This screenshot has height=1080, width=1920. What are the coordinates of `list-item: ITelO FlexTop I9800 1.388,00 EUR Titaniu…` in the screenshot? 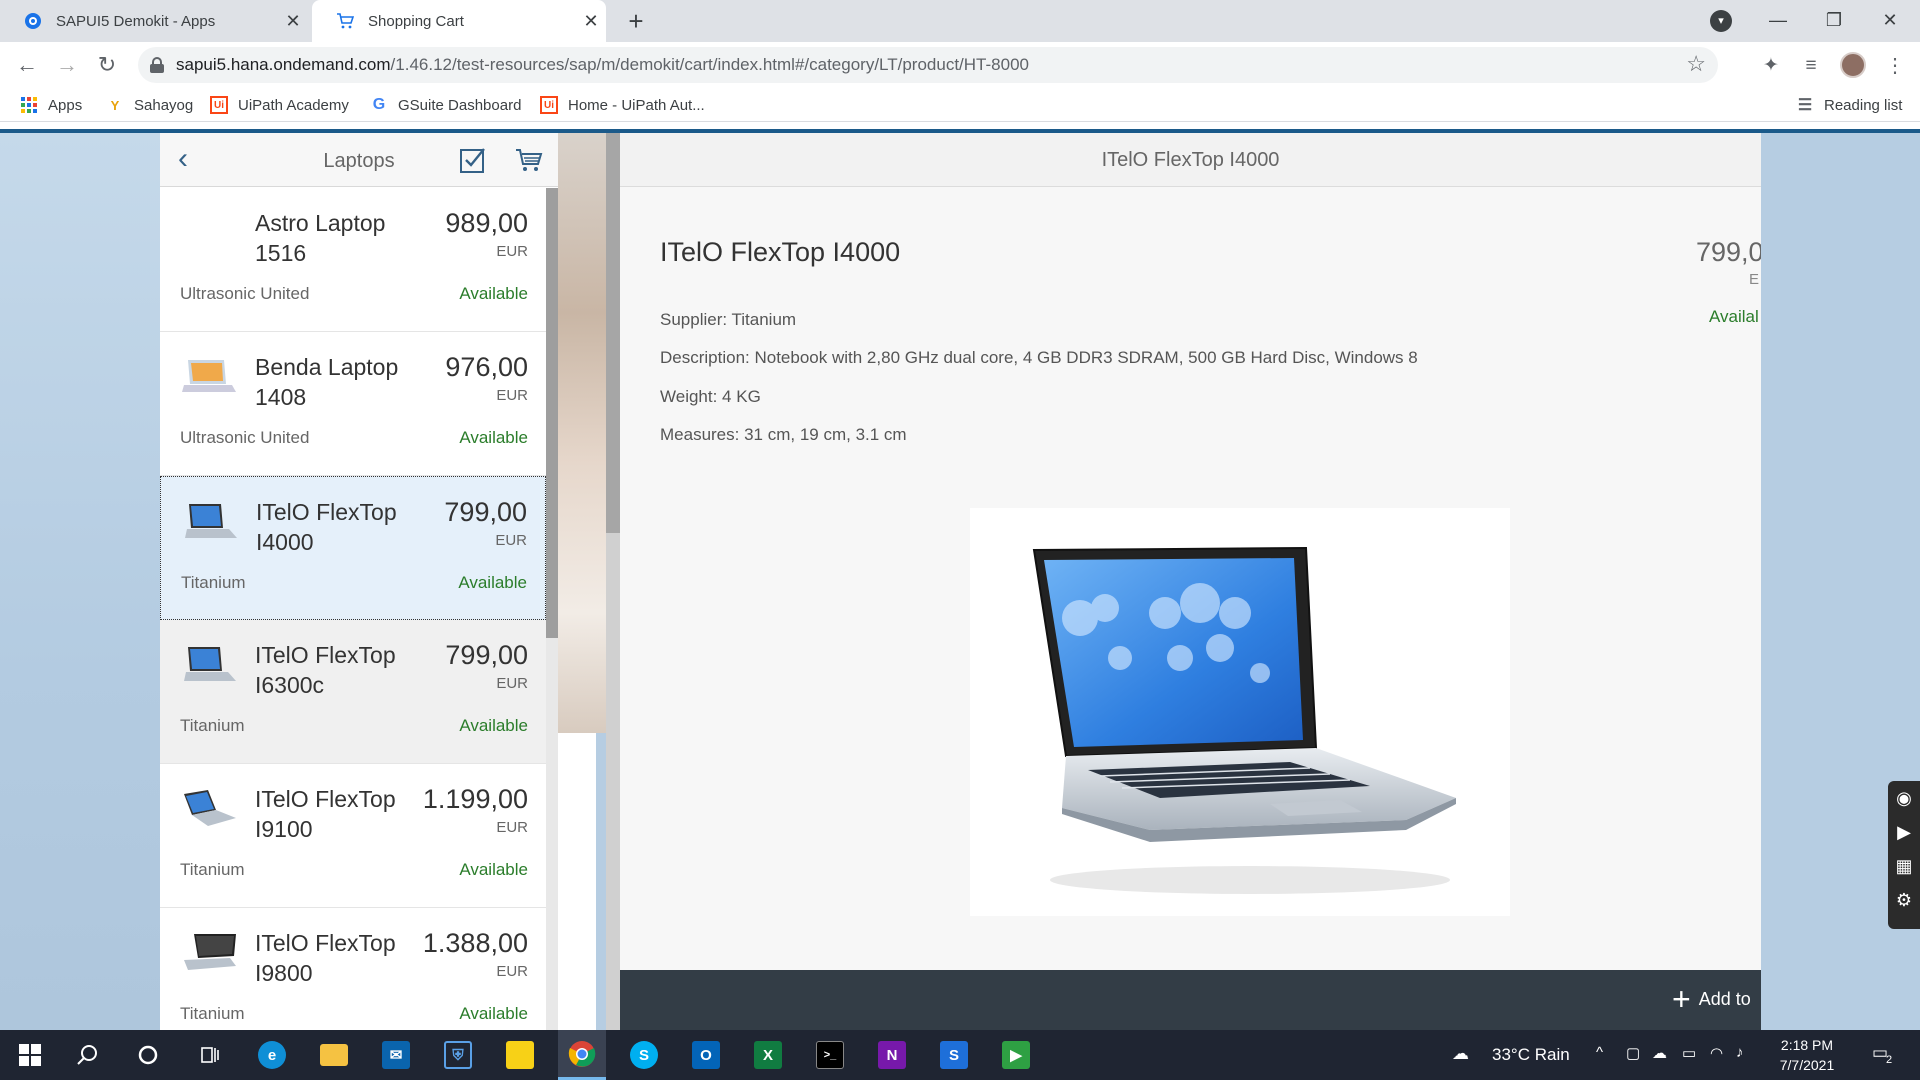 It's located at (353, 969).